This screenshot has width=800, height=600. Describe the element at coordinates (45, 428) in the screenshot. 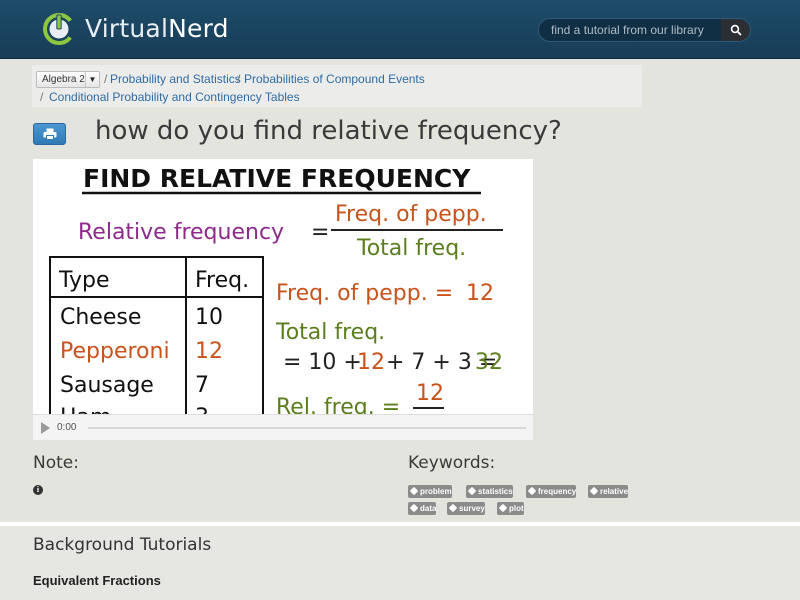

I see `play-icon` at that location.